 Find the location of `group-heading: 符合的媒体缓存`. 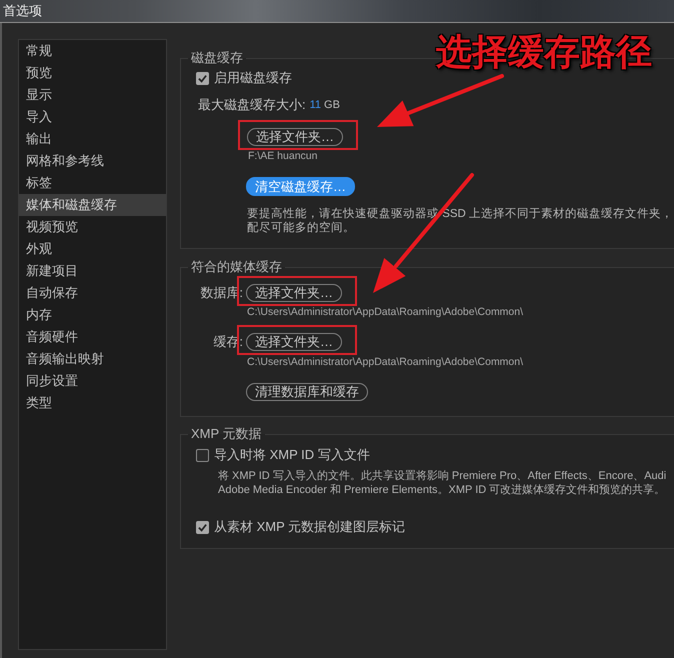

group-heading: 符合的媒体缓存 is located at coordinates (236, 267).